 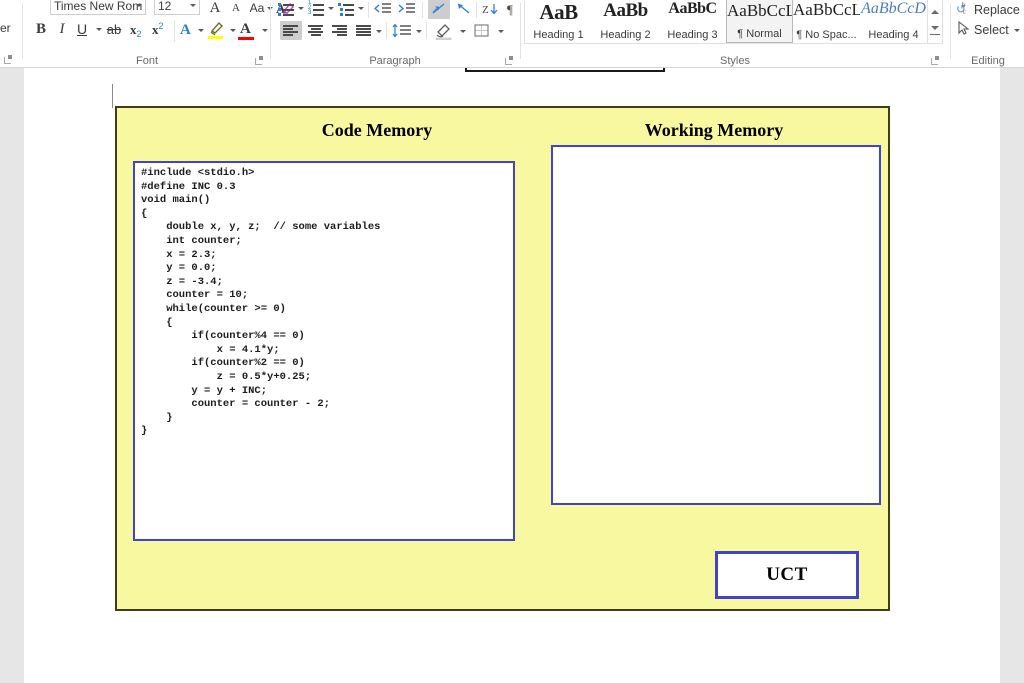 I want to click on underline-button: U, so click(x=82, y=29).